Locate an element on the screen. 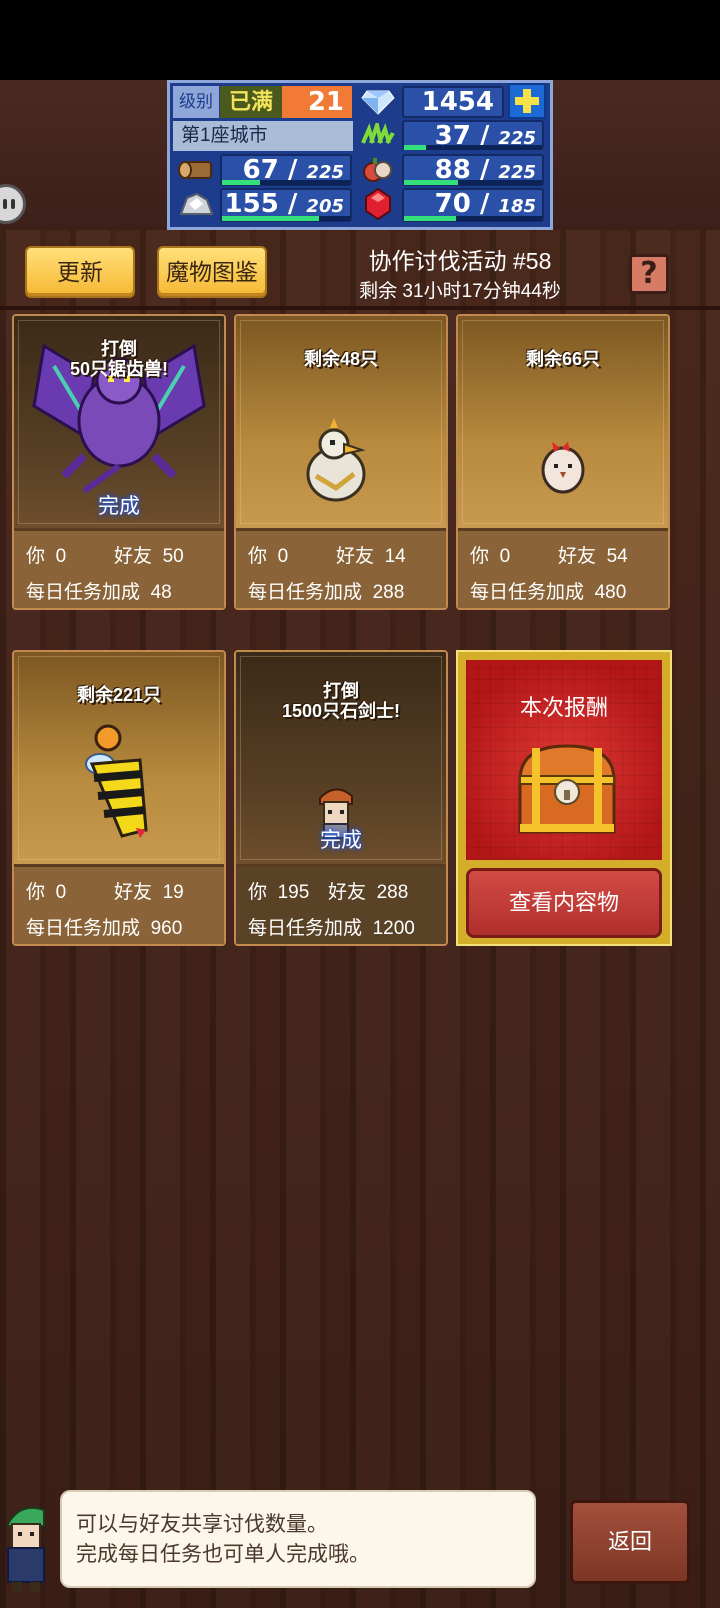 The image size is (720, 1608). refresh-button: 更新 is located at coordinates (80, 272).